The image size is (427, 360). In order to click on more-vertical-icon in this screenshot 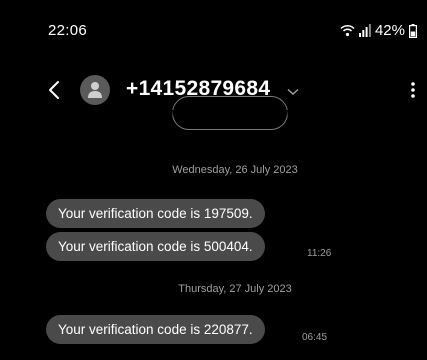, I will do `click(413, 90)`.